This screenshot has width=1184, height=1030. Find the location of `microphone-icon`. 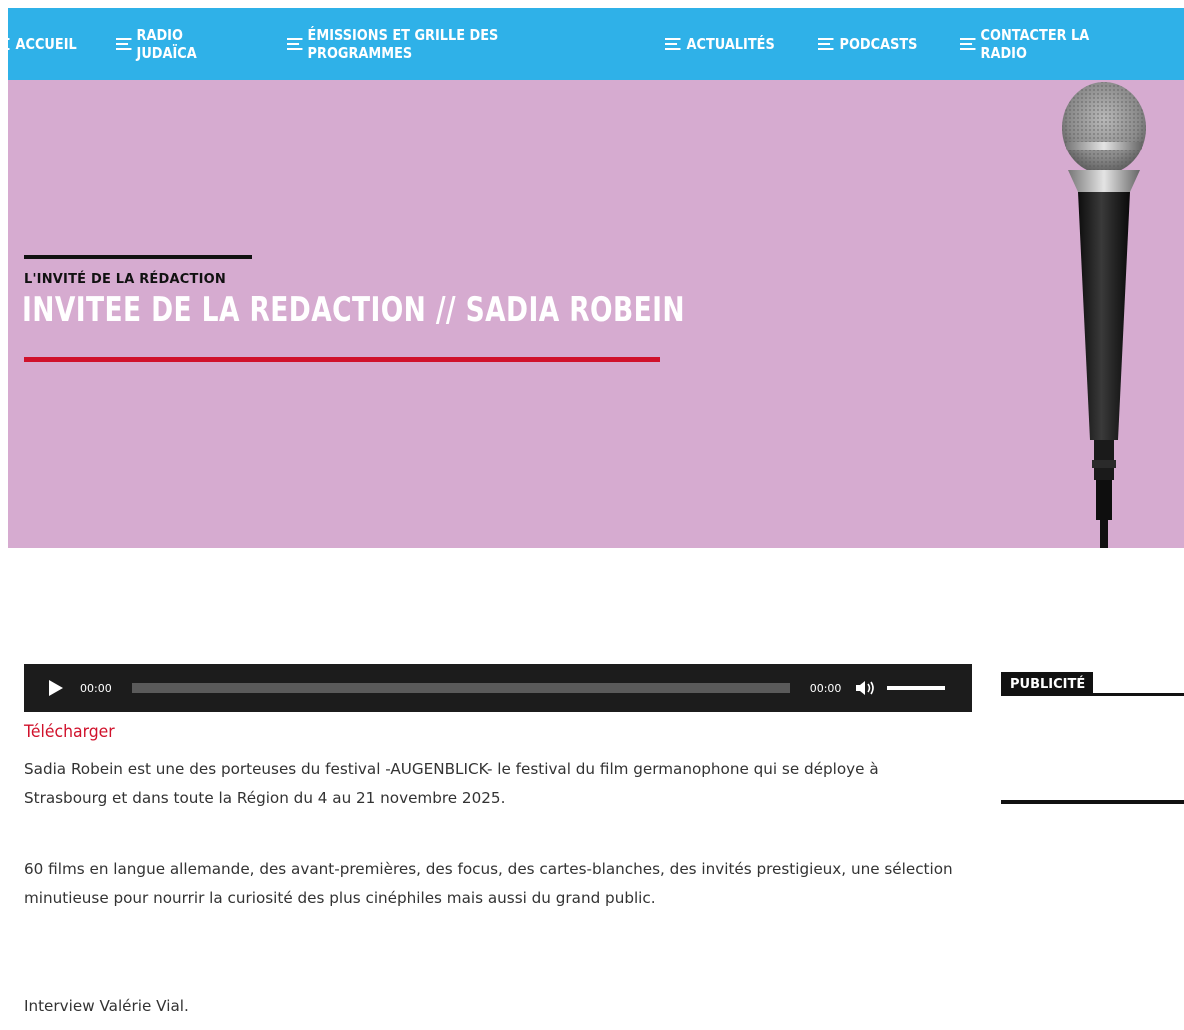

microphone-icon is located at coordinates (1104, 315).